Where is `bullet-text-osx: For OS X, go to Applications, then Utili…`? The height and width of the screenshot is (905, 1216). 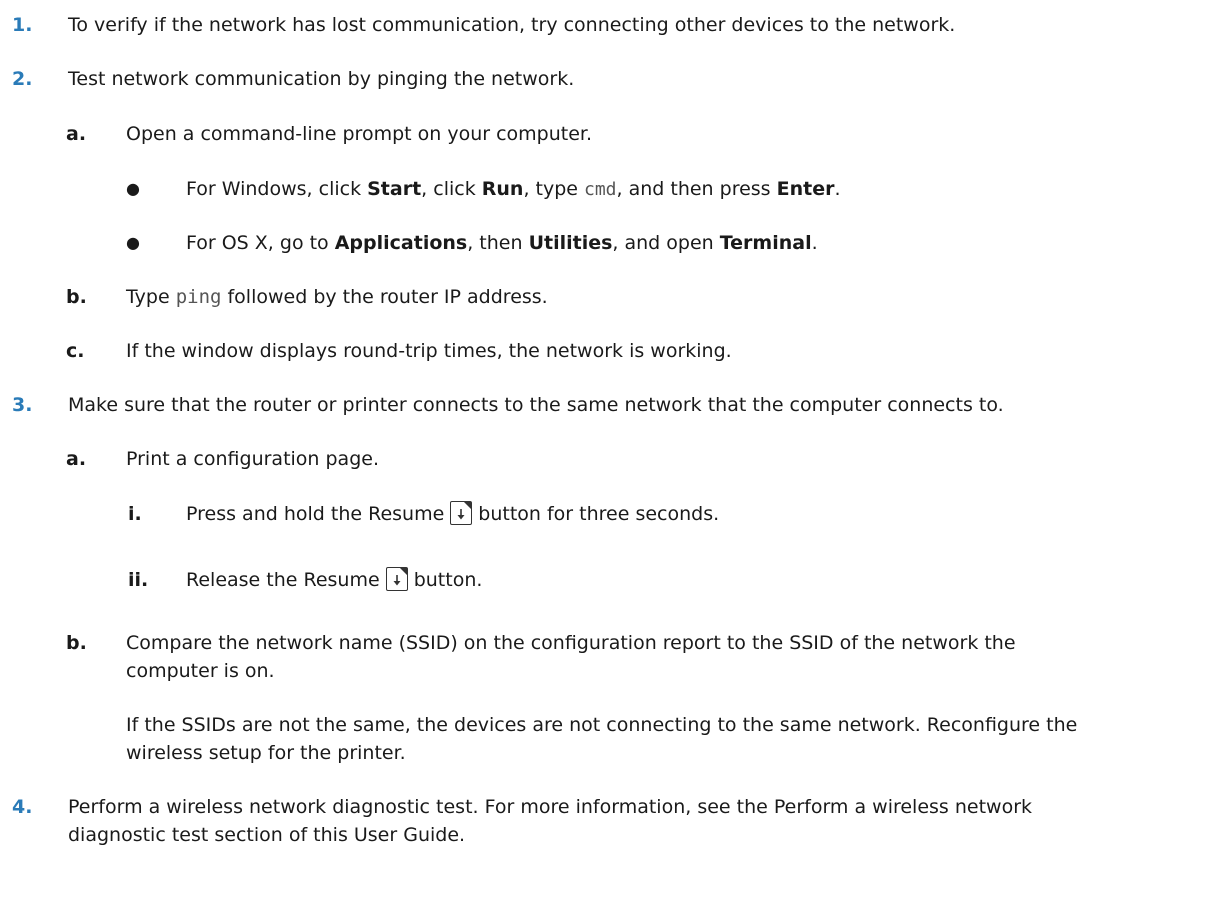
bullet-text-osx: For OS X, go to Applications, then Utili… is located at coordinates (502, 243).